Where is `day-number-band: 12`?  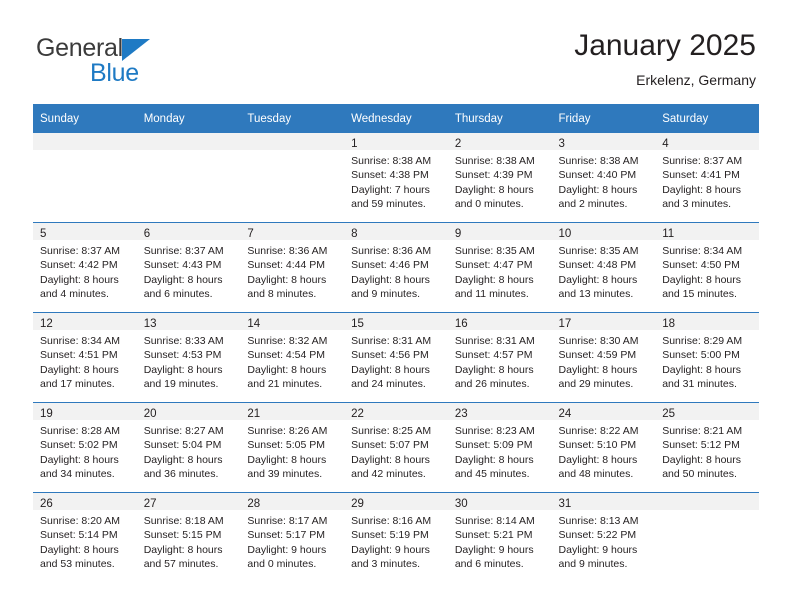 day-number-band: 12 is located at coordinates (85, 321).